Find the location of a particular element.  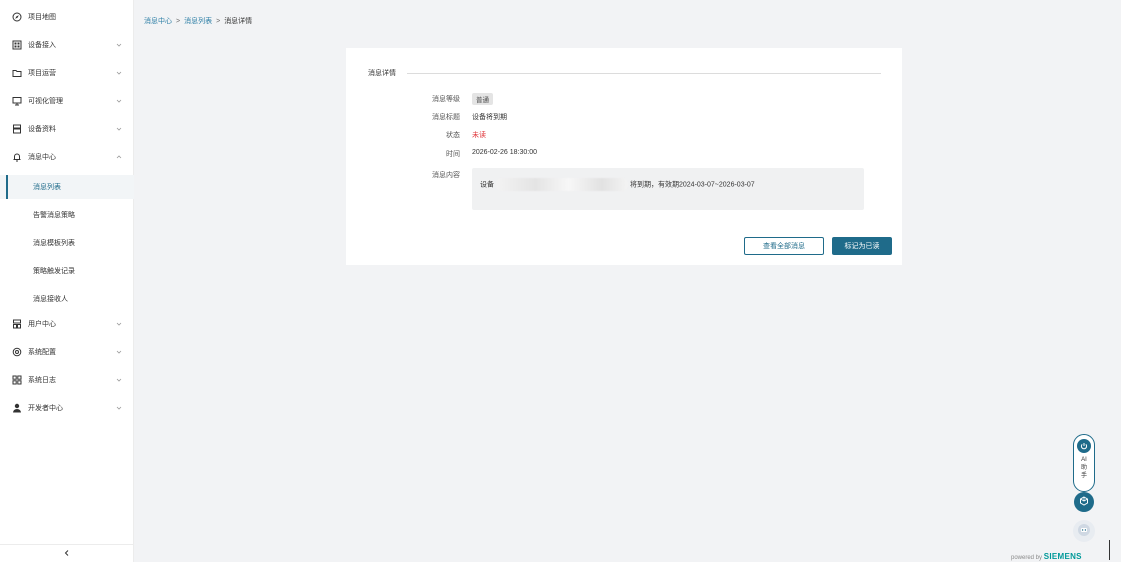

bot-icon is located at coordinates (1084, 502).